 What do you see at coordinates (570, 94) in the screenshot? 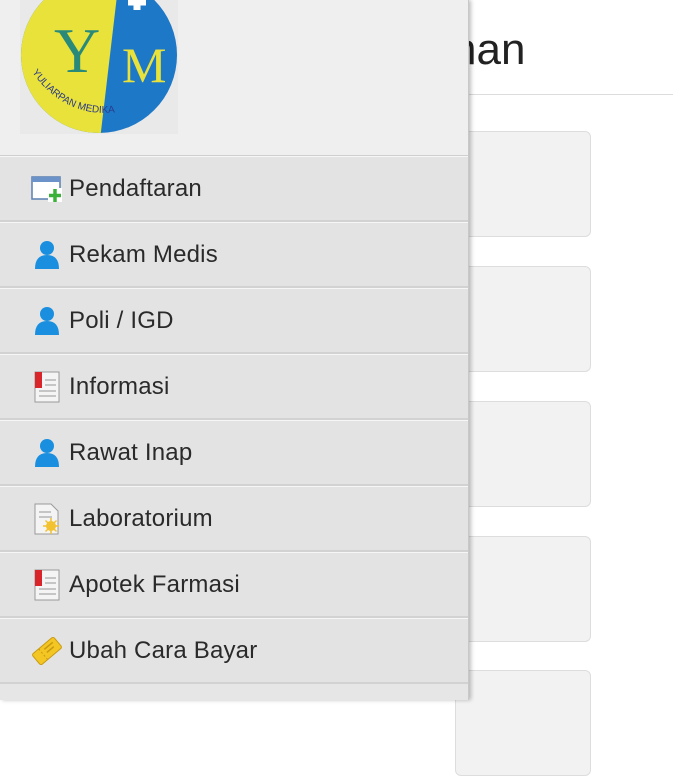
I see `title-divider` at bounding box center [570, 94].